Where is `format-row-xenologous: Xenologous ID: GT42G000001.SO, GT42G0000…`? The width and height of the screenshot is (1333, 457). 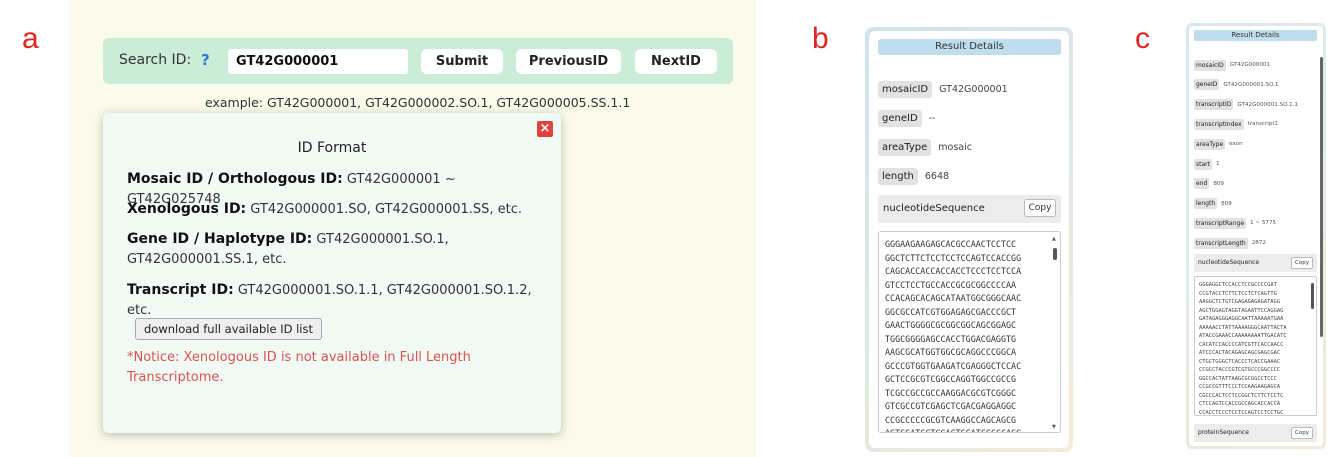 format-row-xenologous: Xenologous ID: GT42G000001.SO, GT42G0000… is located at coordinates (337, 209).